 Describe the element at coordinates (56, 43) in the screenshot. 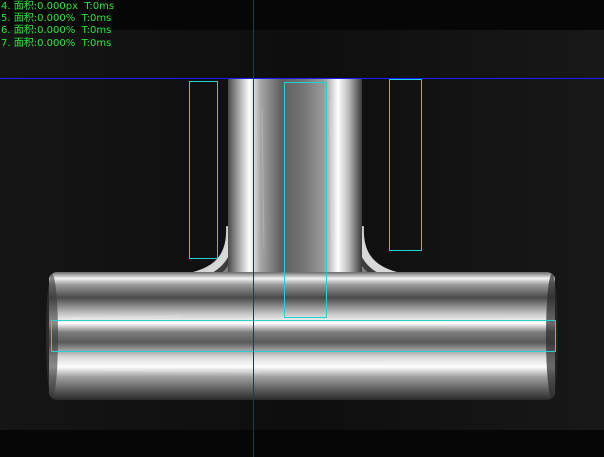

I see `readout-line: 7. 面积:0.000% T:0ms` at that location.